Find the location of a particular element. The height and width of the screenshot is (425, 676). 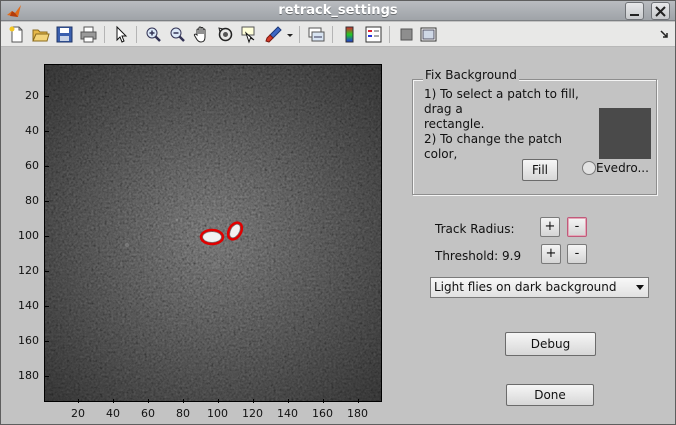

title-bar: retrack_settings is located at coordinates (338, 11).